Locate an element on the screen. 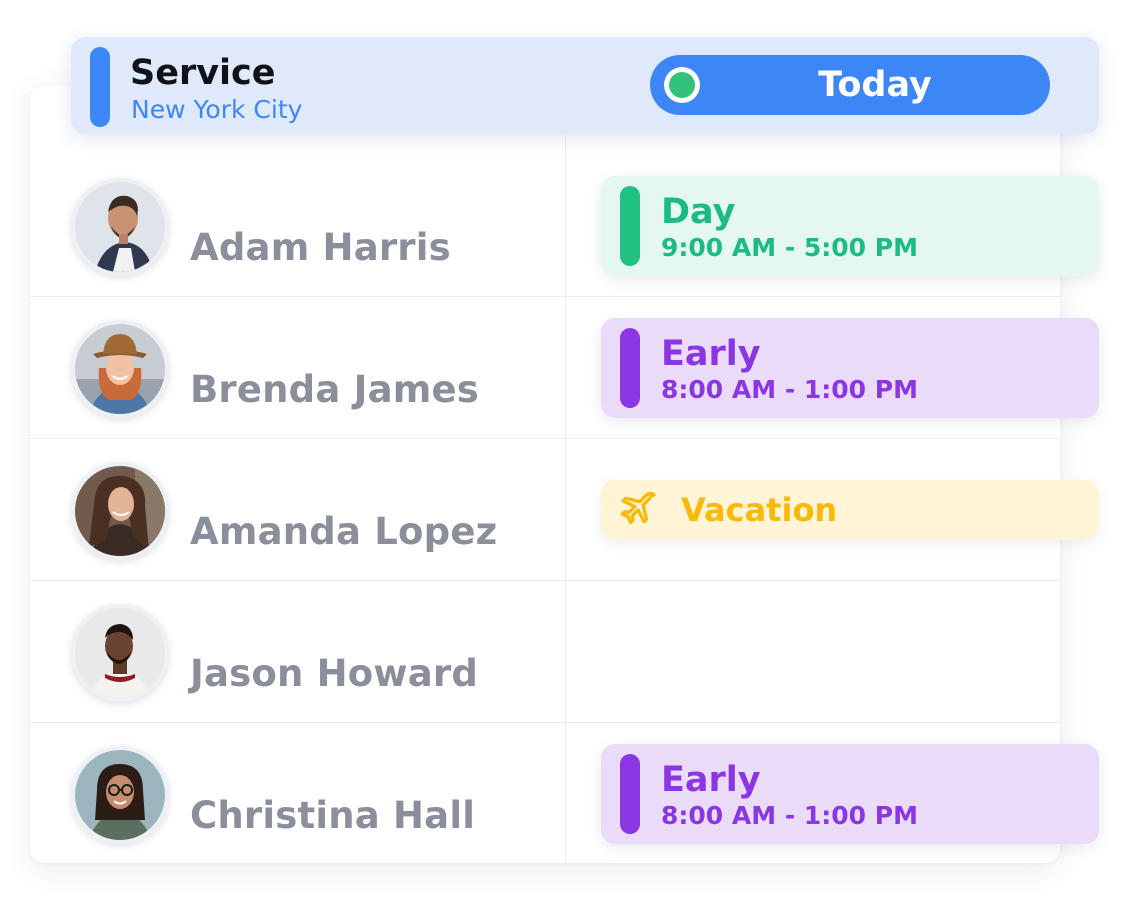 This screenshot has width=1136, height=904. employee-name: Amanda Lopez is located at coordinates (344, 531).